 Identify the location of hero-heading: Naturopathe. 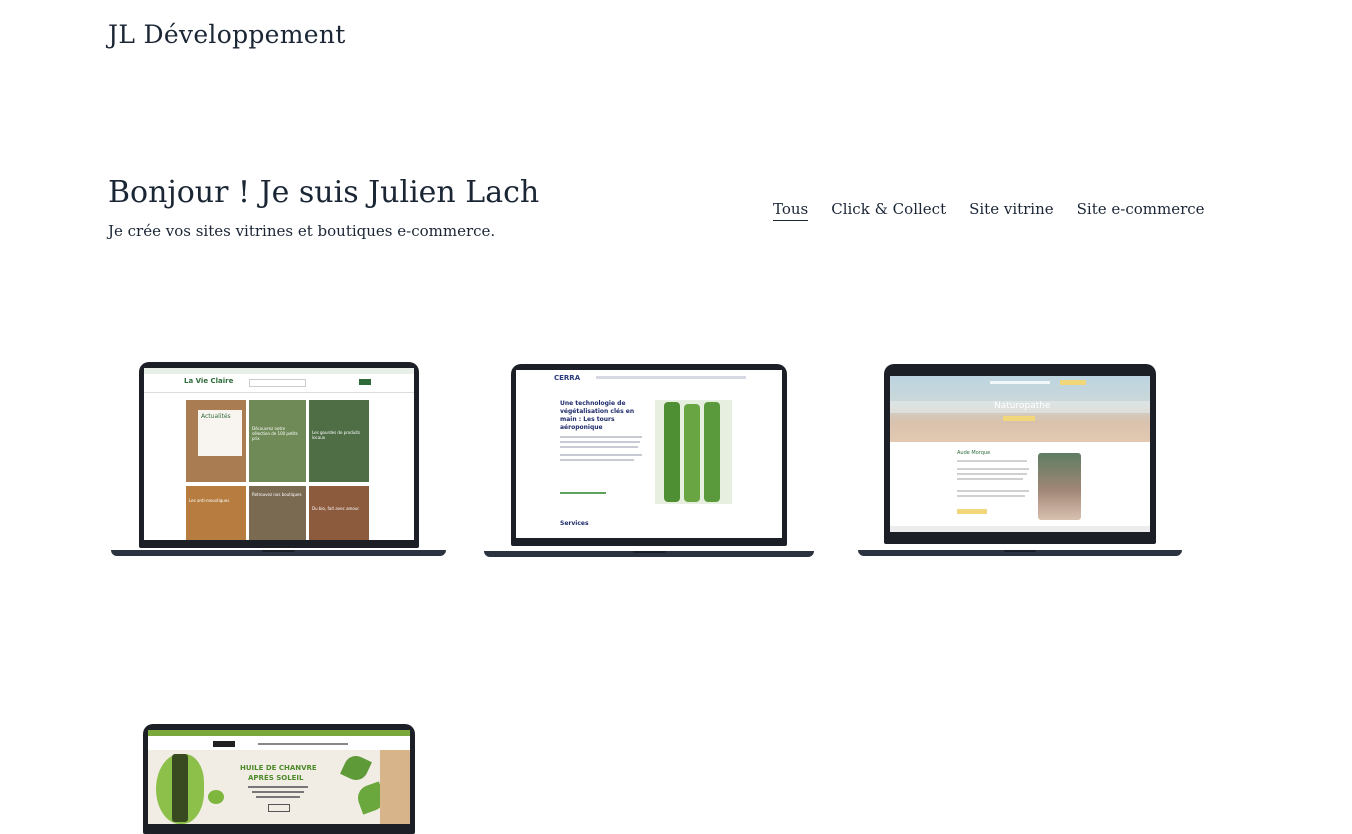
(1022, 406).